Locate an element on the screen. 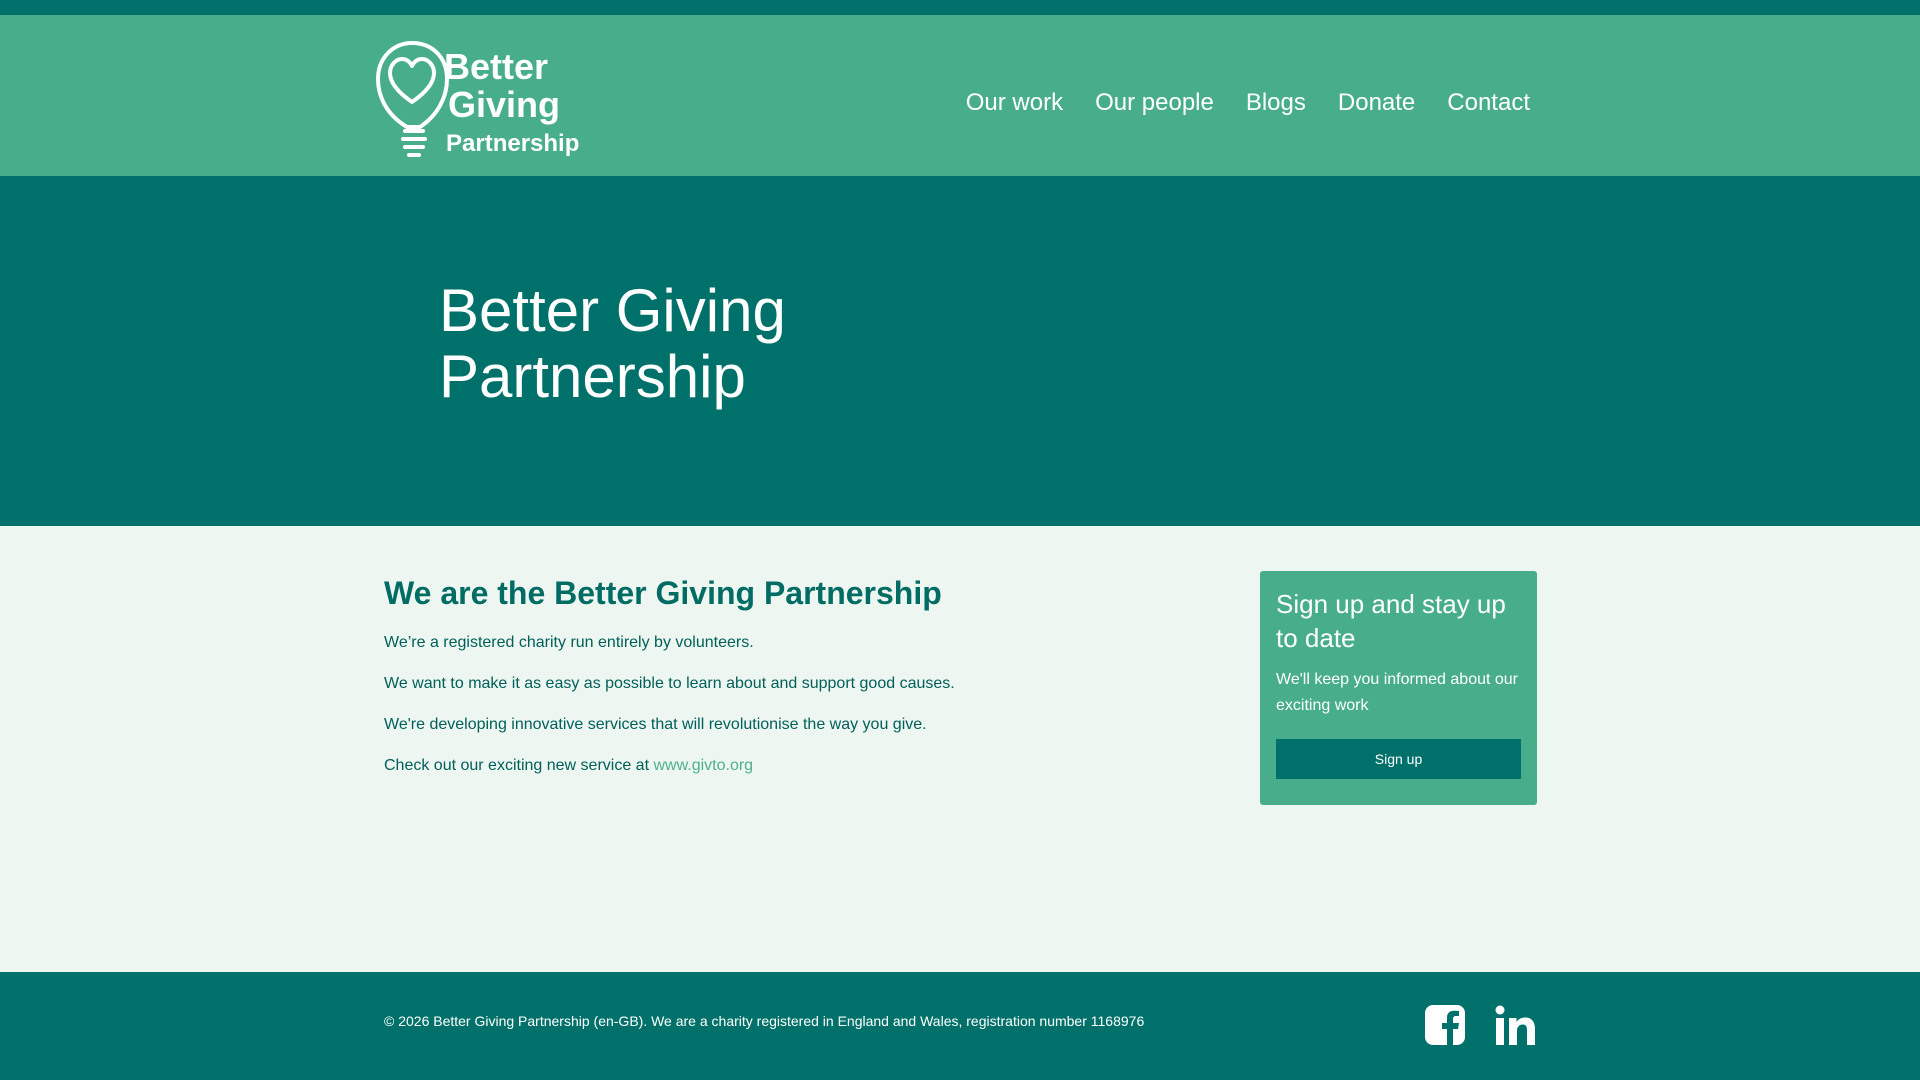 The image size is (1920, 1080). givto-link: www.givto.org is located at coordinates (703, 765).